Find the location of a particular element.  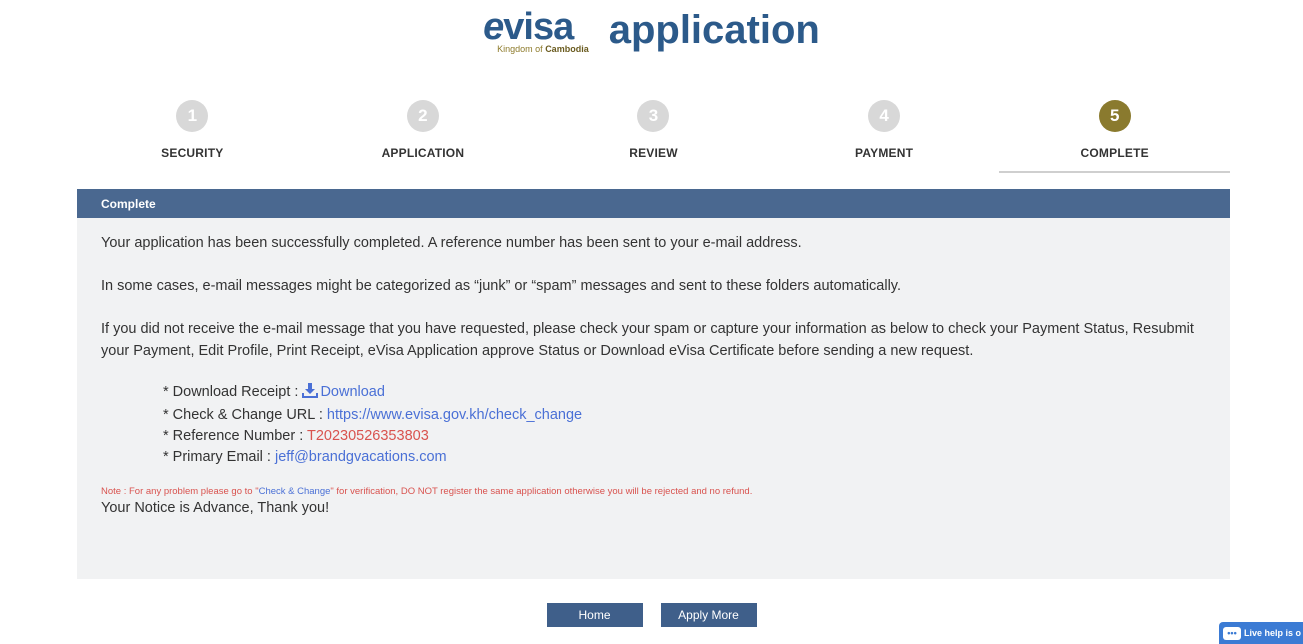

thank-you-message: Your Notice is Advance, Thank you! is located at coordinates (215, 508).